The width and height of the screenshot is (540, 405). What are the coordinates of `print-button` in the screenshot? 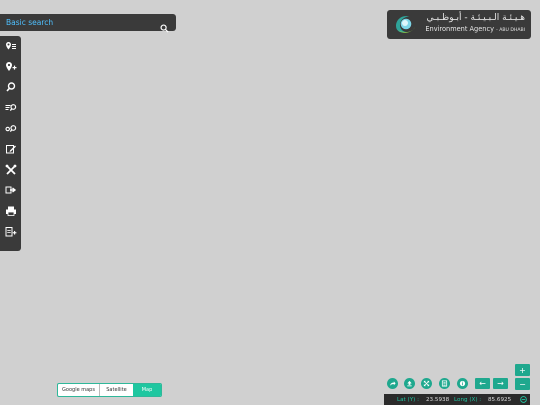 It's located at (10, 210).